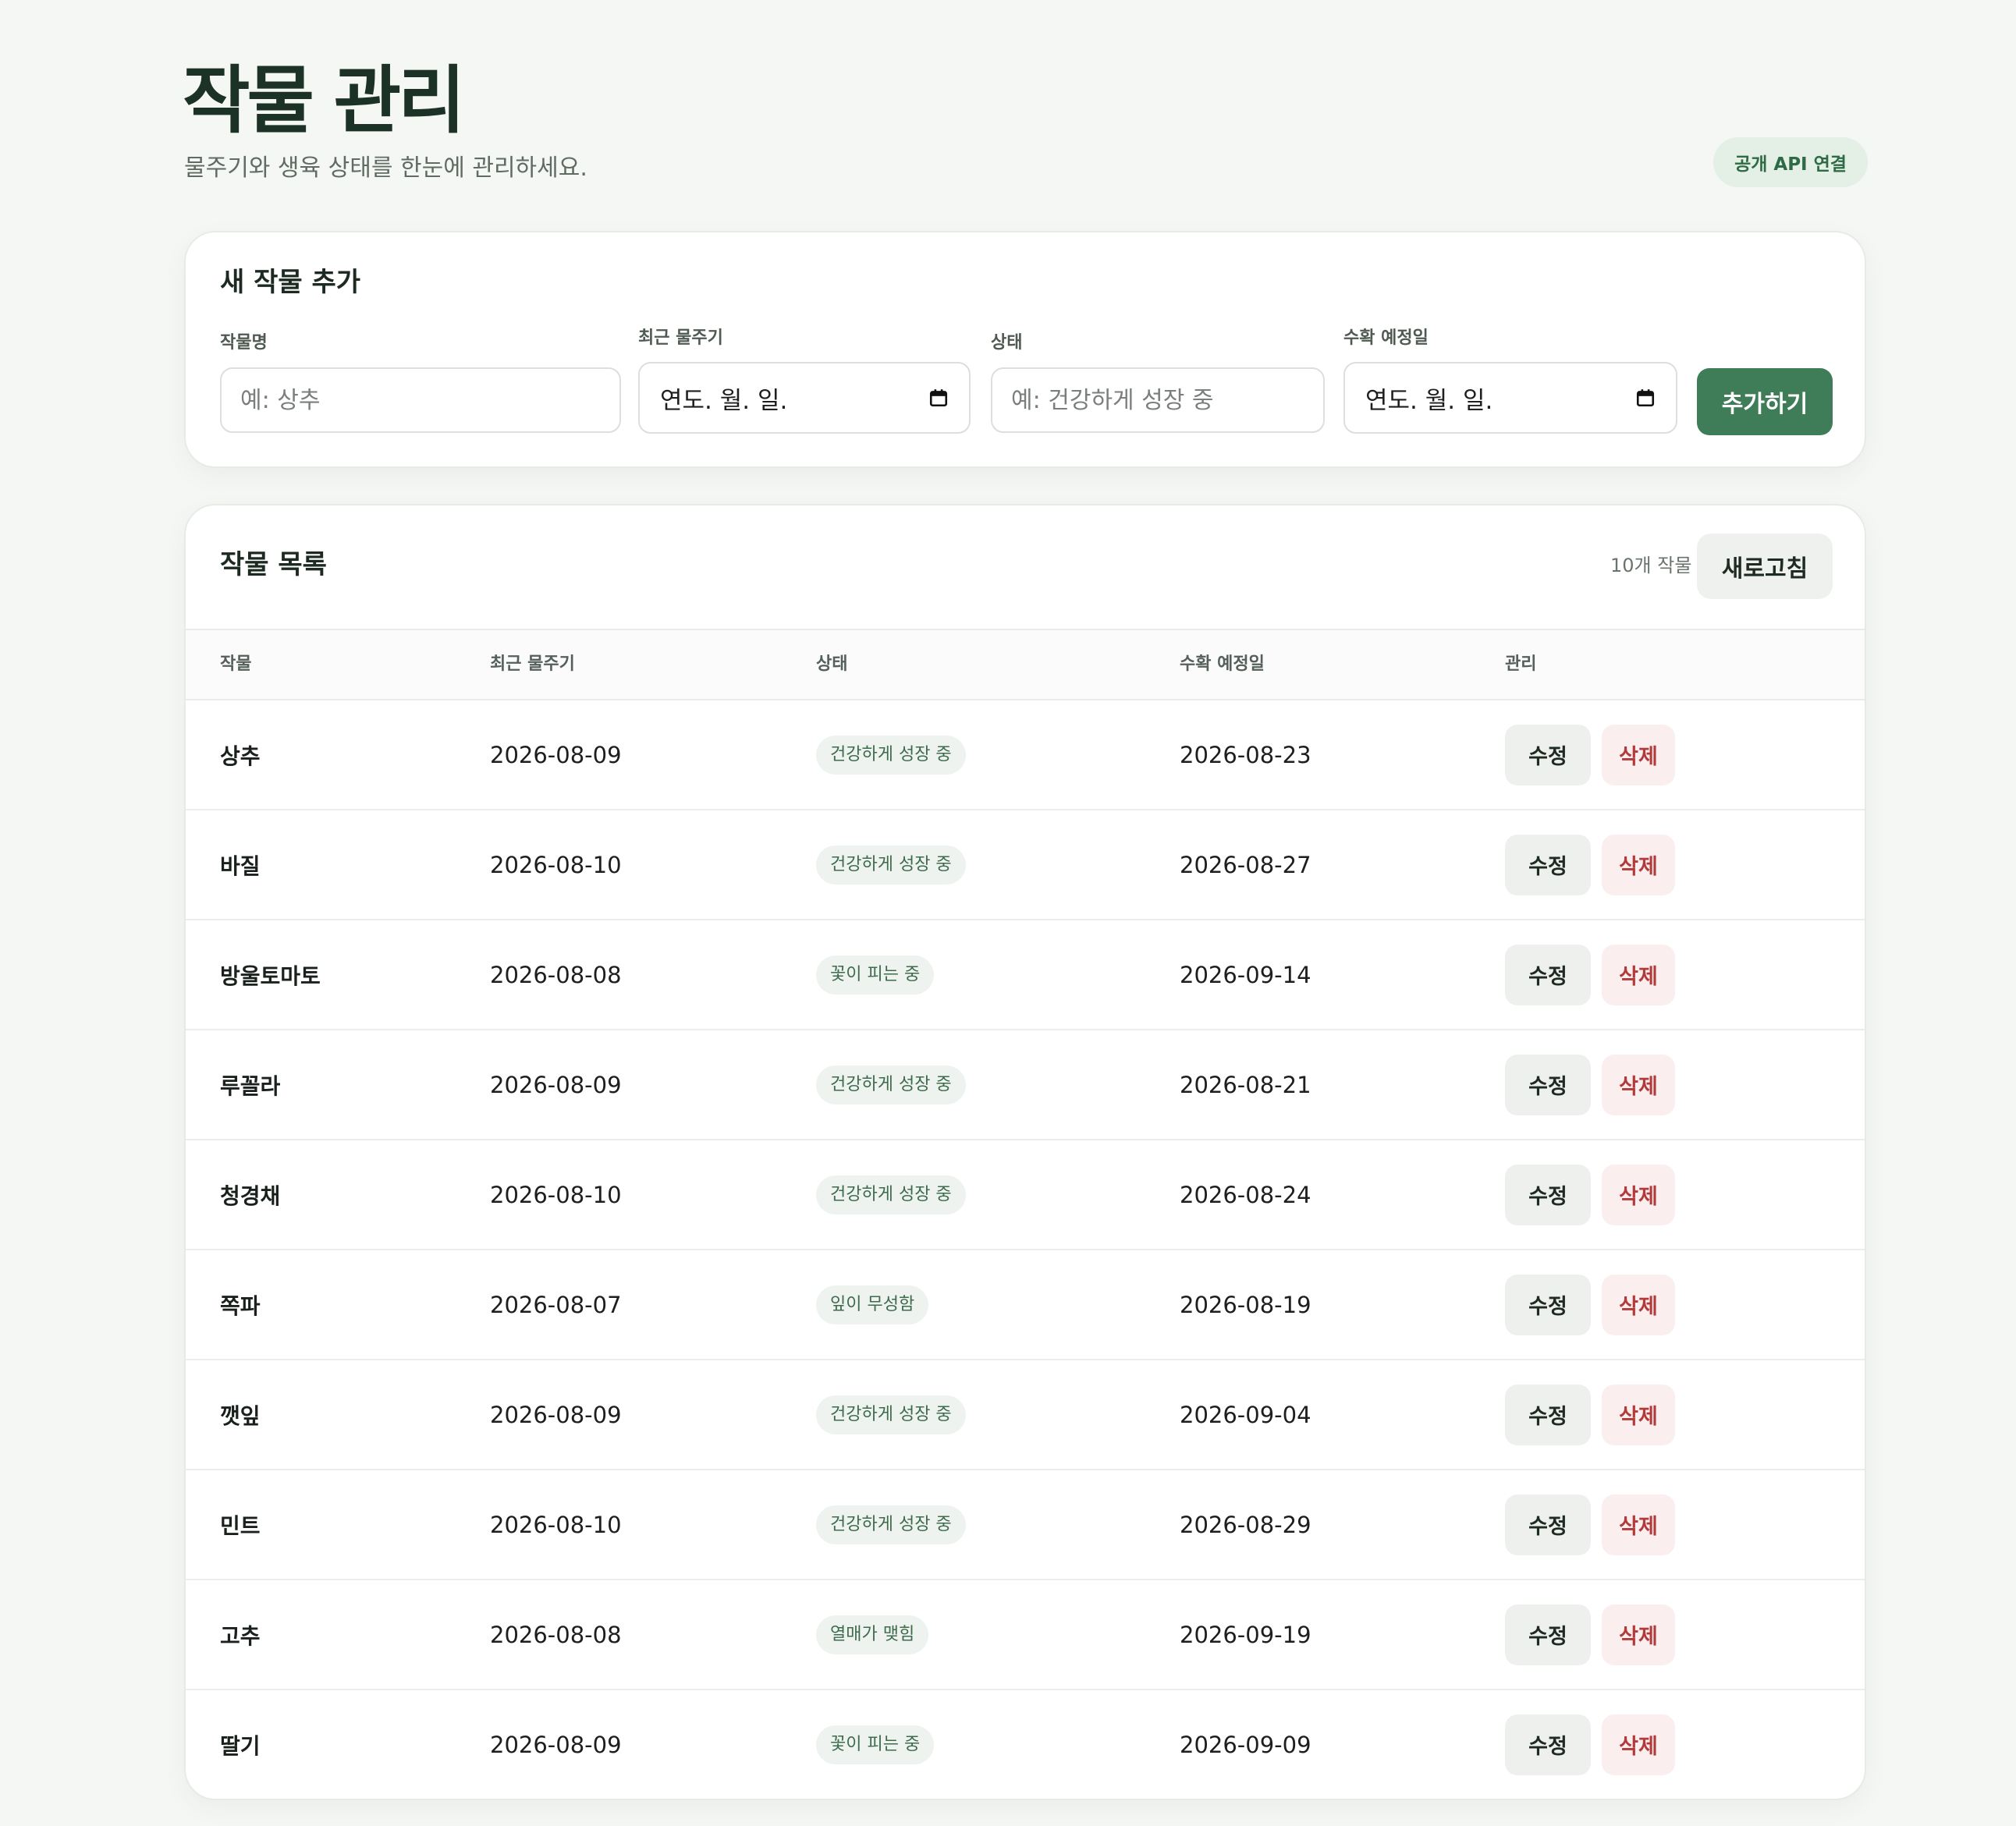  I want to click on crop-name: 딸기, so click(241, 1746).